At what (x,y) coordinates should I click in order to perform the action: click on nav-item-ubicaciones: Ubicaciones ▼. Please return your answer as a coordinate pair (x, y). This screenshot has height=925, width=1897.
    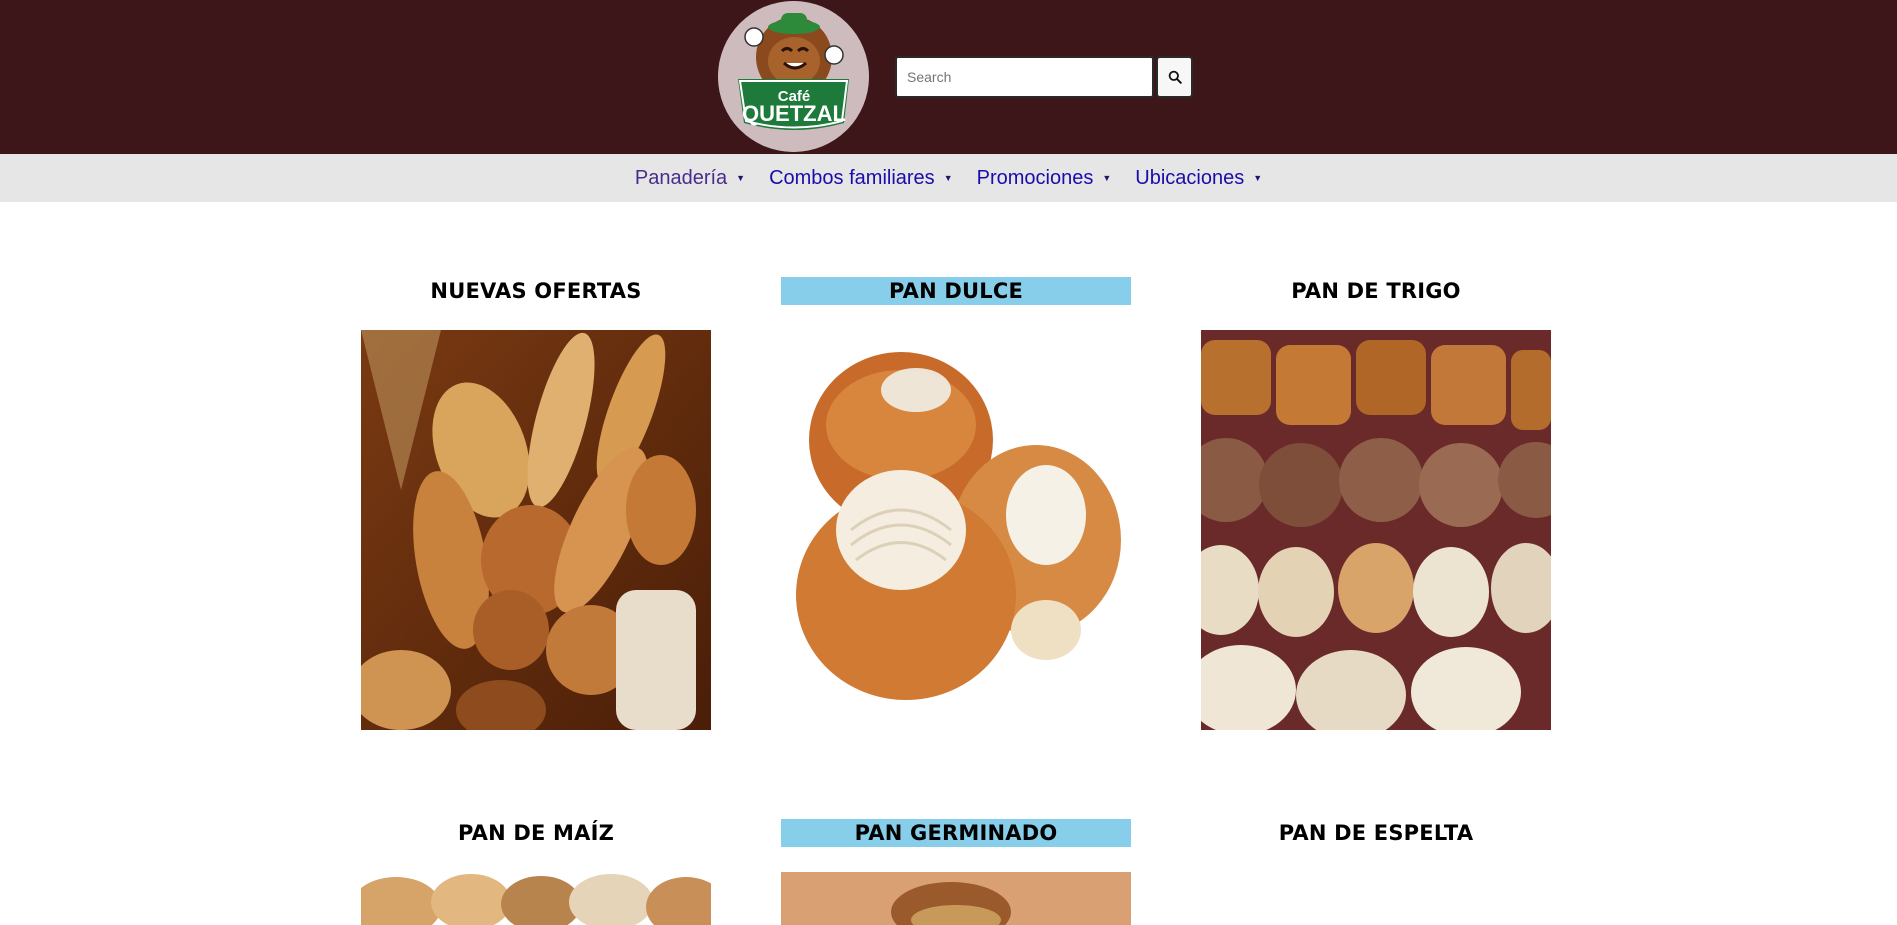
    Looking at the image, I should click on (1198, 178).